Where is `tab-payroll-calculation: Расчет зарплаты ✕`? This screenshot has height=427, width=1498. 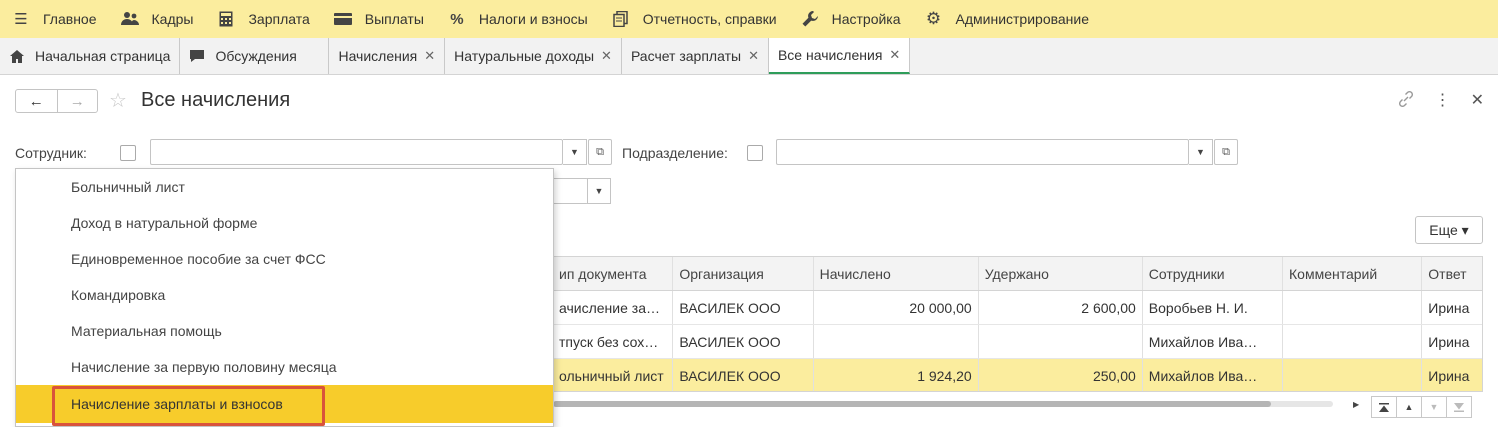
tab-payroll-calculation: Расчет зарплаты ✕ is located at coordinates (695, 56).